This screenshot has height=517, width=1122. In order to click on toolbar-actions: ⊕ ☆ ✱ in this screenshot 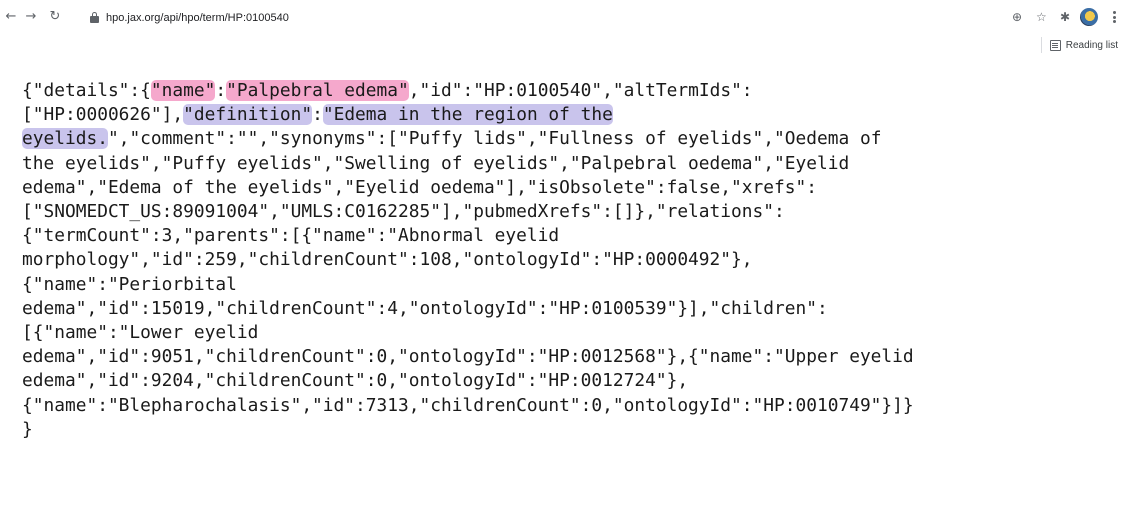, I will do `click(1067, 19)`.